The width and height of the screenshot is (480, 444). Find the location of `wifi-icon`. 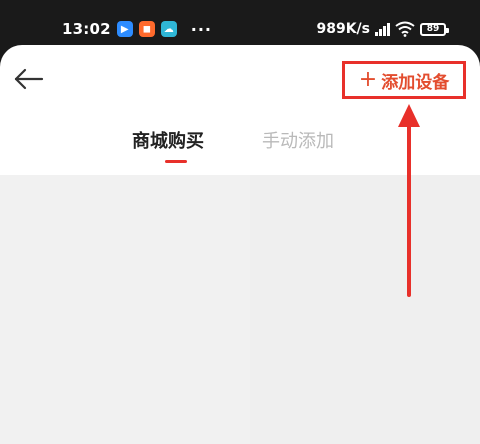

wifi-icon is located at coordinates (405, 29).